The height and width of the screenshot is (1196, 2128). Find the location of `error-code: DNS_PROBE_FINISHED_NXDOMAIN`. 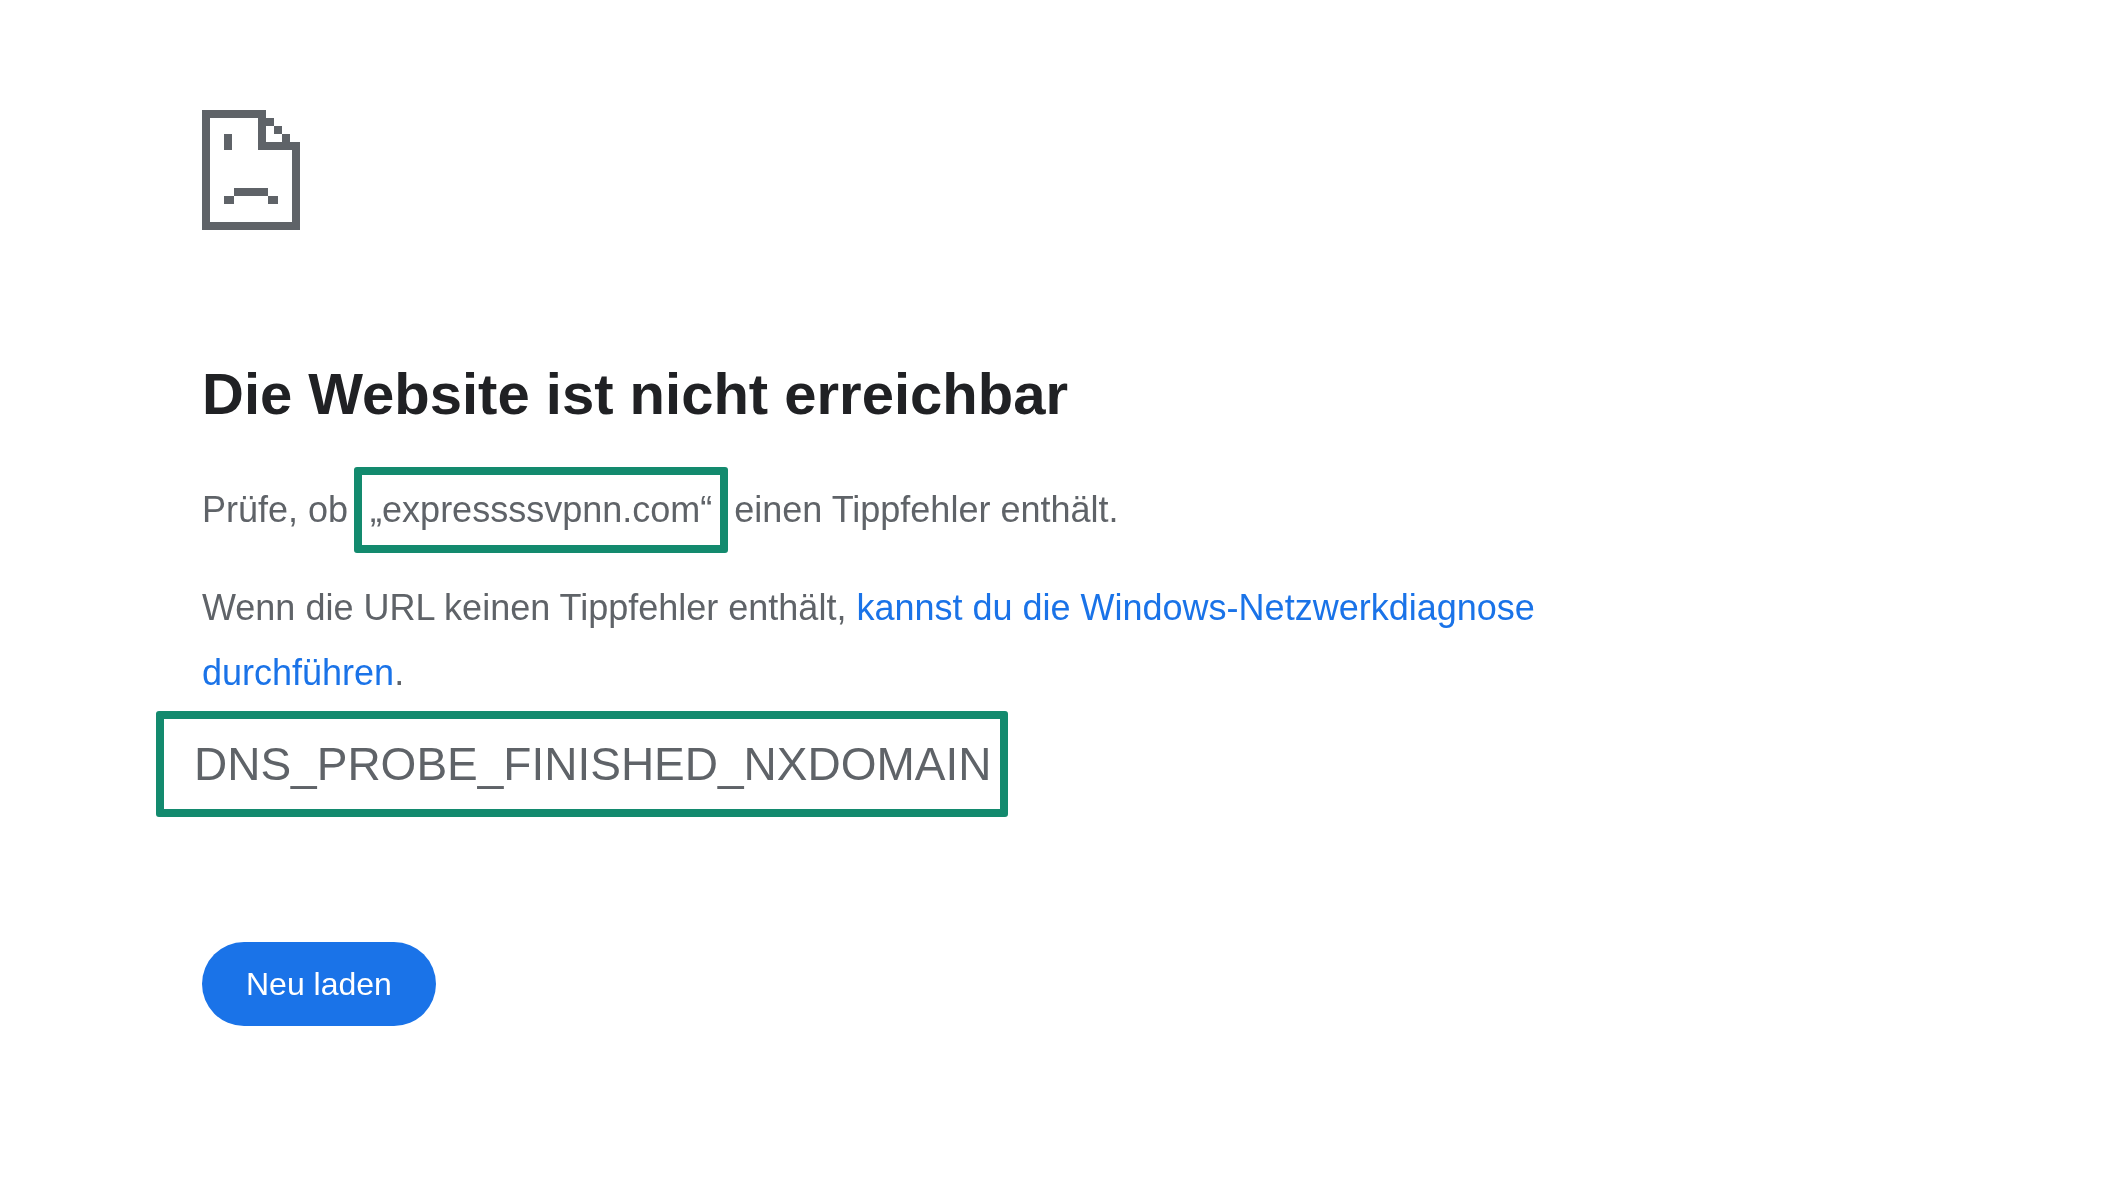

error-code: DNS_PROBE_FINISHED_NXDOMAIN is located at coordinates (582, 764).